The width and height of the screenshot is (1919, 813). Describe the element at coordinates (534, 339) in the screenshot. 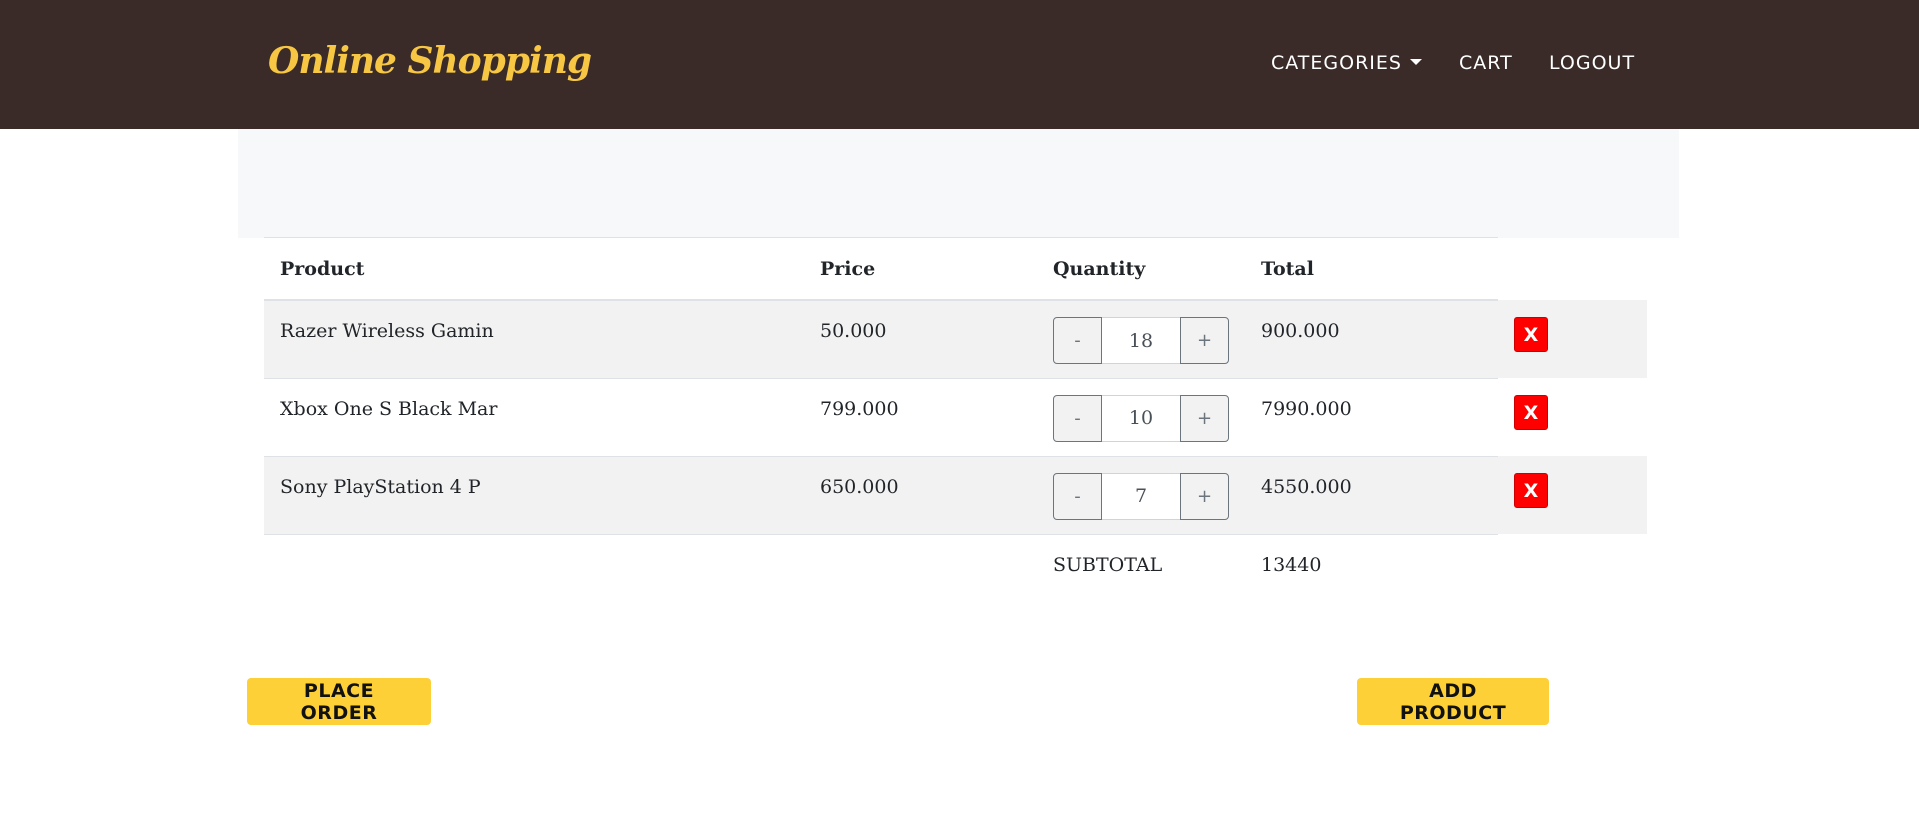

I see `product-name: Razer Wireless Gamin` at that location.